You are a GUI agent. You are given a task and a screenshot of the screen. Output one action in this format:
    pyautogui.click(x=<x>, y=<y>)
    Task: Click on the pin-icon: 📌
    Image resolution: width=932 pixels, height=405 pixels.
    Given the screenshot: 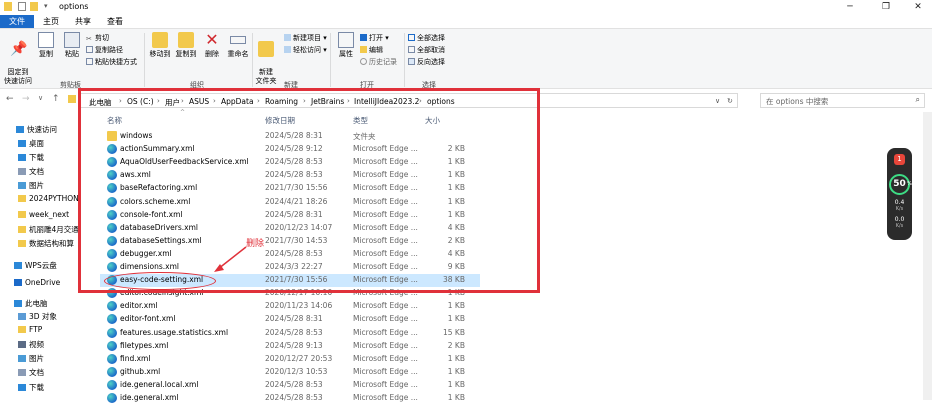 What is the action you would take?
    pyautogui.click(x=19, y=49)
    